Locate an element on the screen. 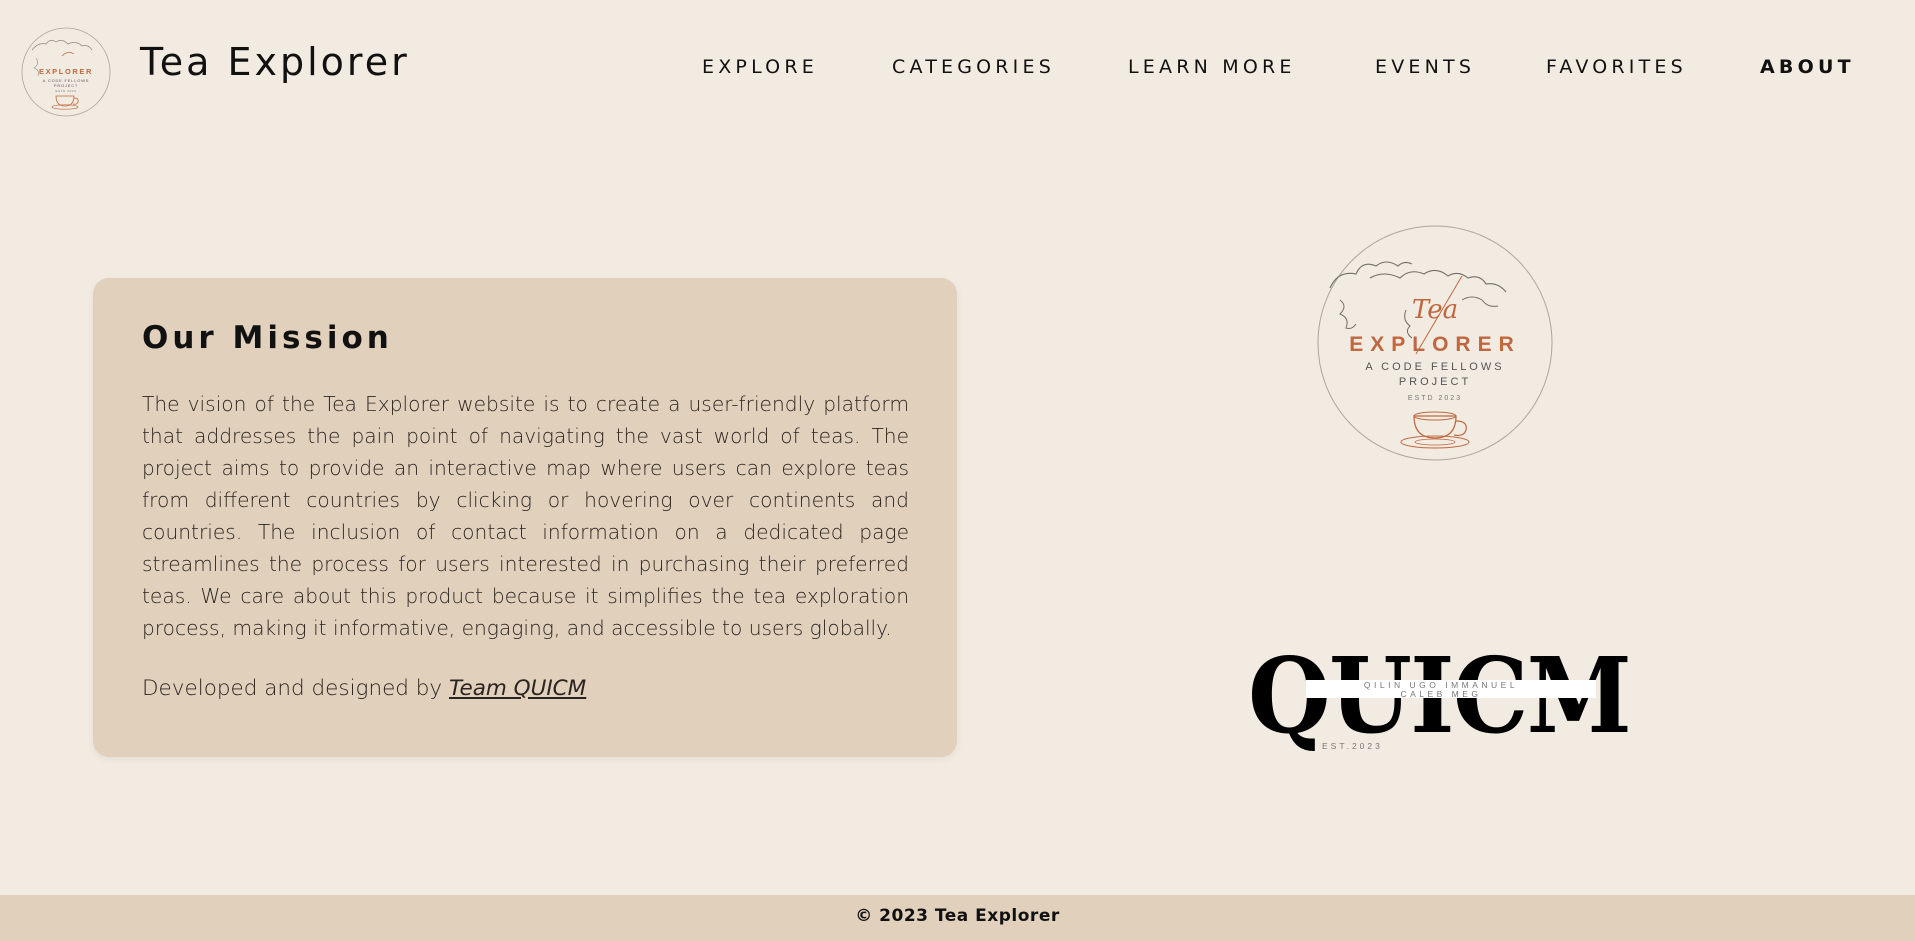  nav-events: EVENTS is located at coordinates (1425, 67).